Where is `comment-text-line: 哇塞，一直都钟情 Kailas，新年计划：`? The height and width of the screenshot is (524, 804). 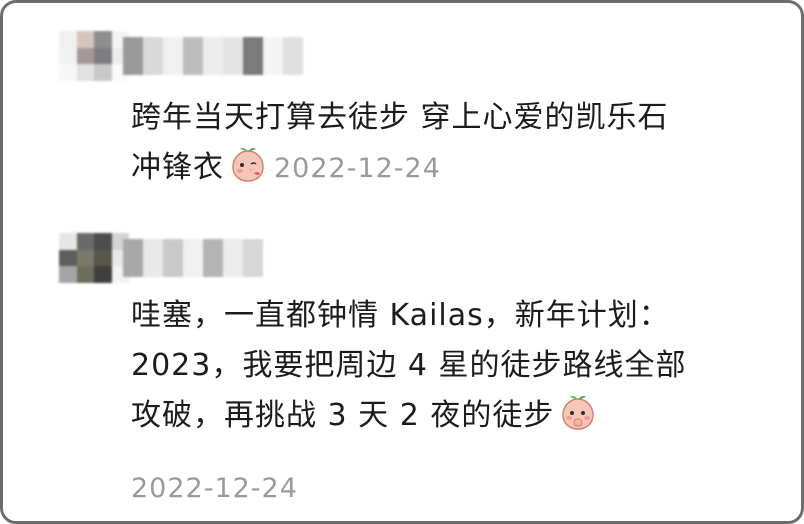
comment-text-line: 哇塞，一直都钟情 Kailas，新年计划： is located at coordinates (400, 315).